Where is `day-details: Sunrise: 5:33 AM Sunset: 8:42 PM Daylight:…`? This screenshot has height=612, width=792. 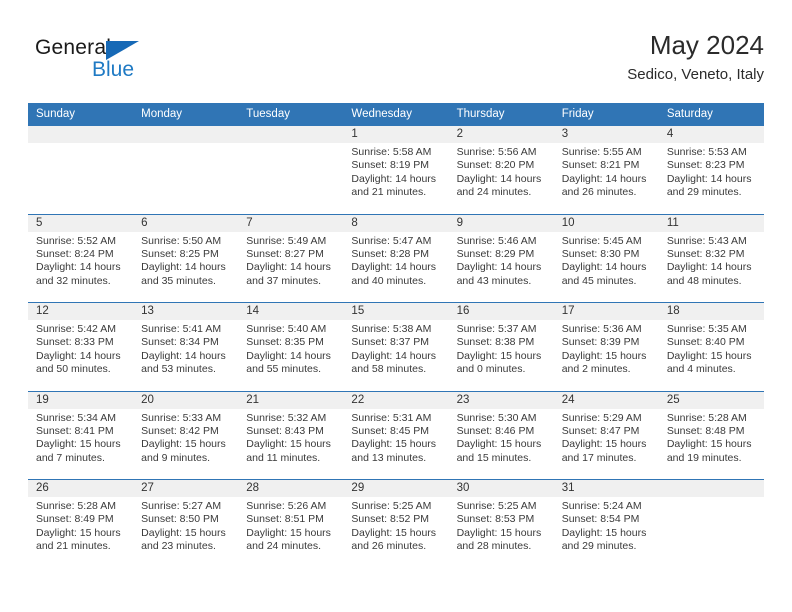 day-details: Sunrise: 5:33 AM Sunset: 8:42 PM Daylight:… is located at coordinates (185, 437).